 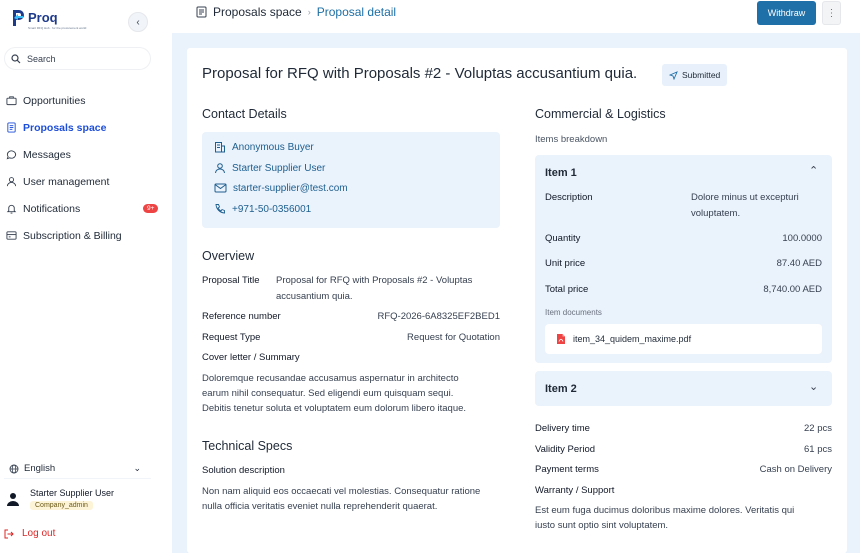 I want to click on contact-phone: +971-50-0356001, so click(x=262, y=209).